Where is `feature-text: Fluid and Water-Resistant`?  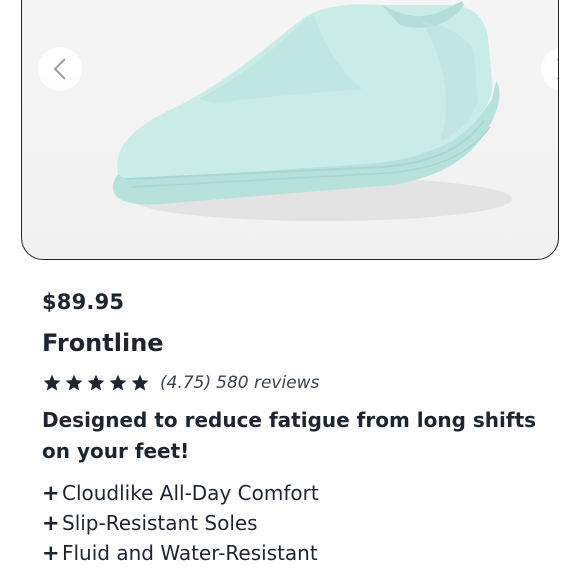 feature-text: Fluid and Water-Resistant is located at coordinates (190, 553).